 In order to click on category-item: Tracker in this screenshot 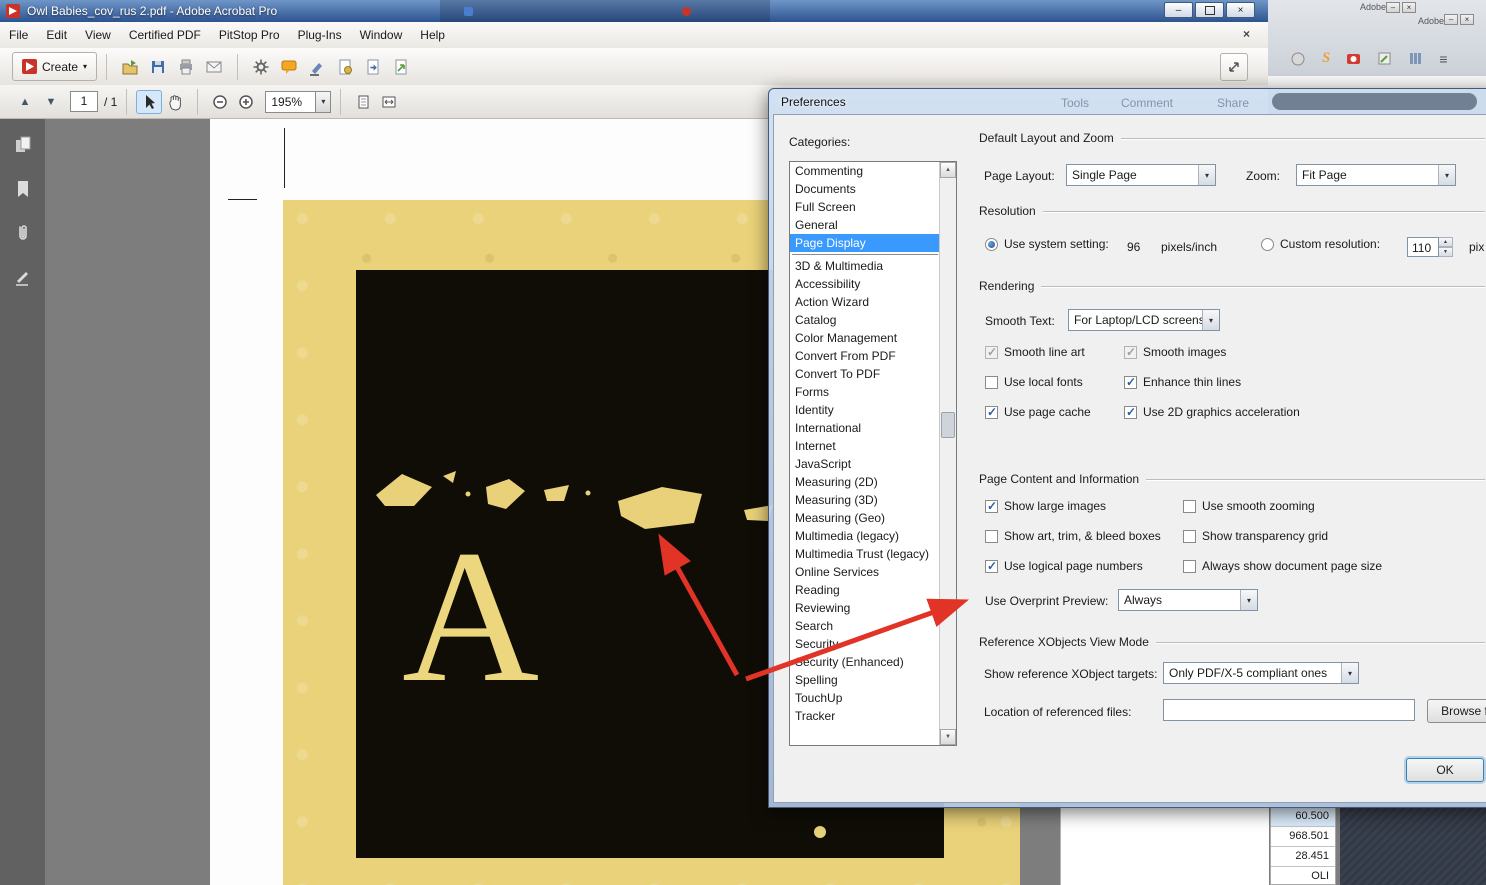, I will do `click(865, 716)`.